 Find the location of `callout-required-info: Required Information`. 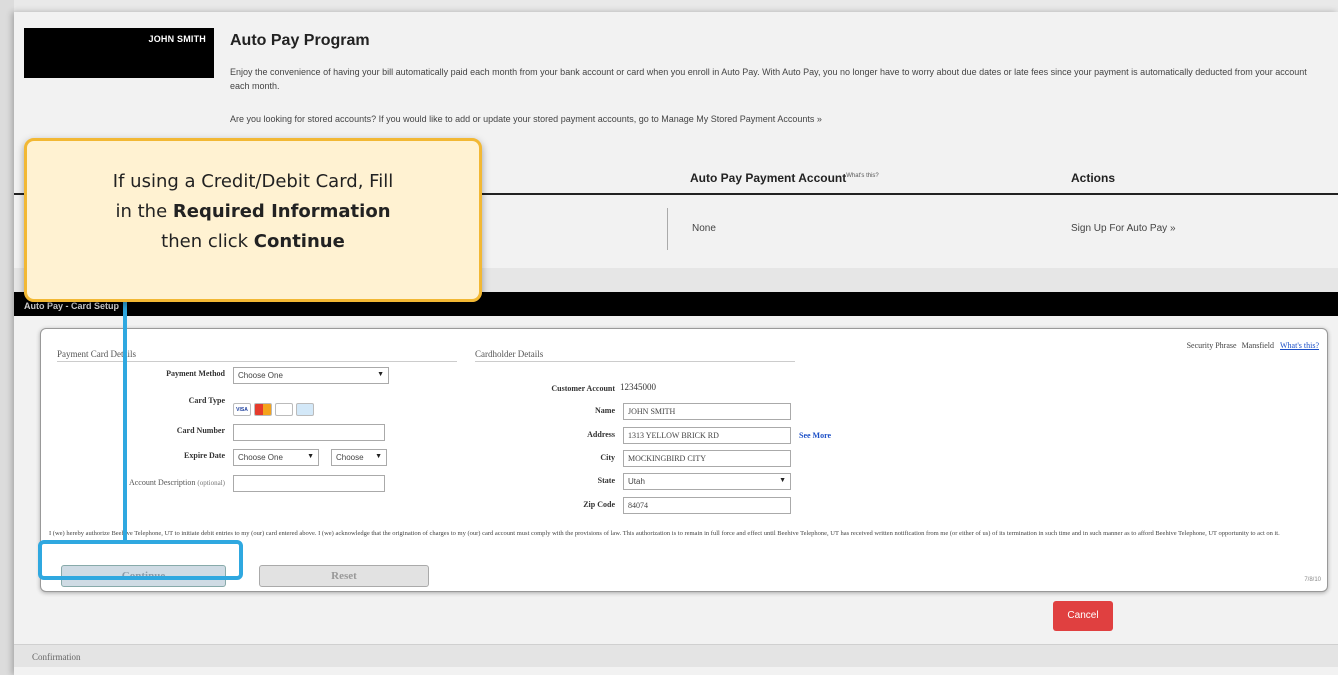

callout-required-info: Required Information is located at coordinates (281, 211).